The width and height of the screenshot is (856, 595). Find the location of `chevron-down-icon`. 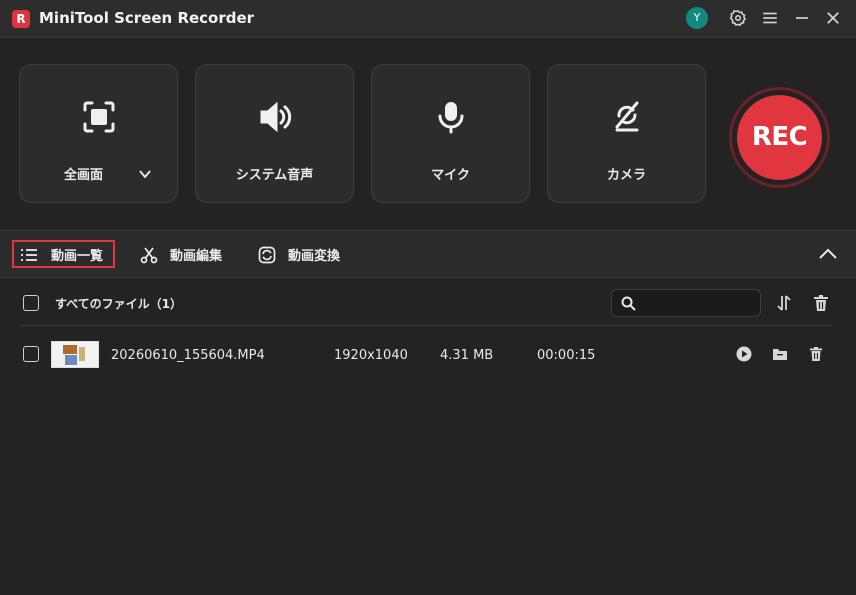

chevron-down-icon is located at coordinates (145, 173).